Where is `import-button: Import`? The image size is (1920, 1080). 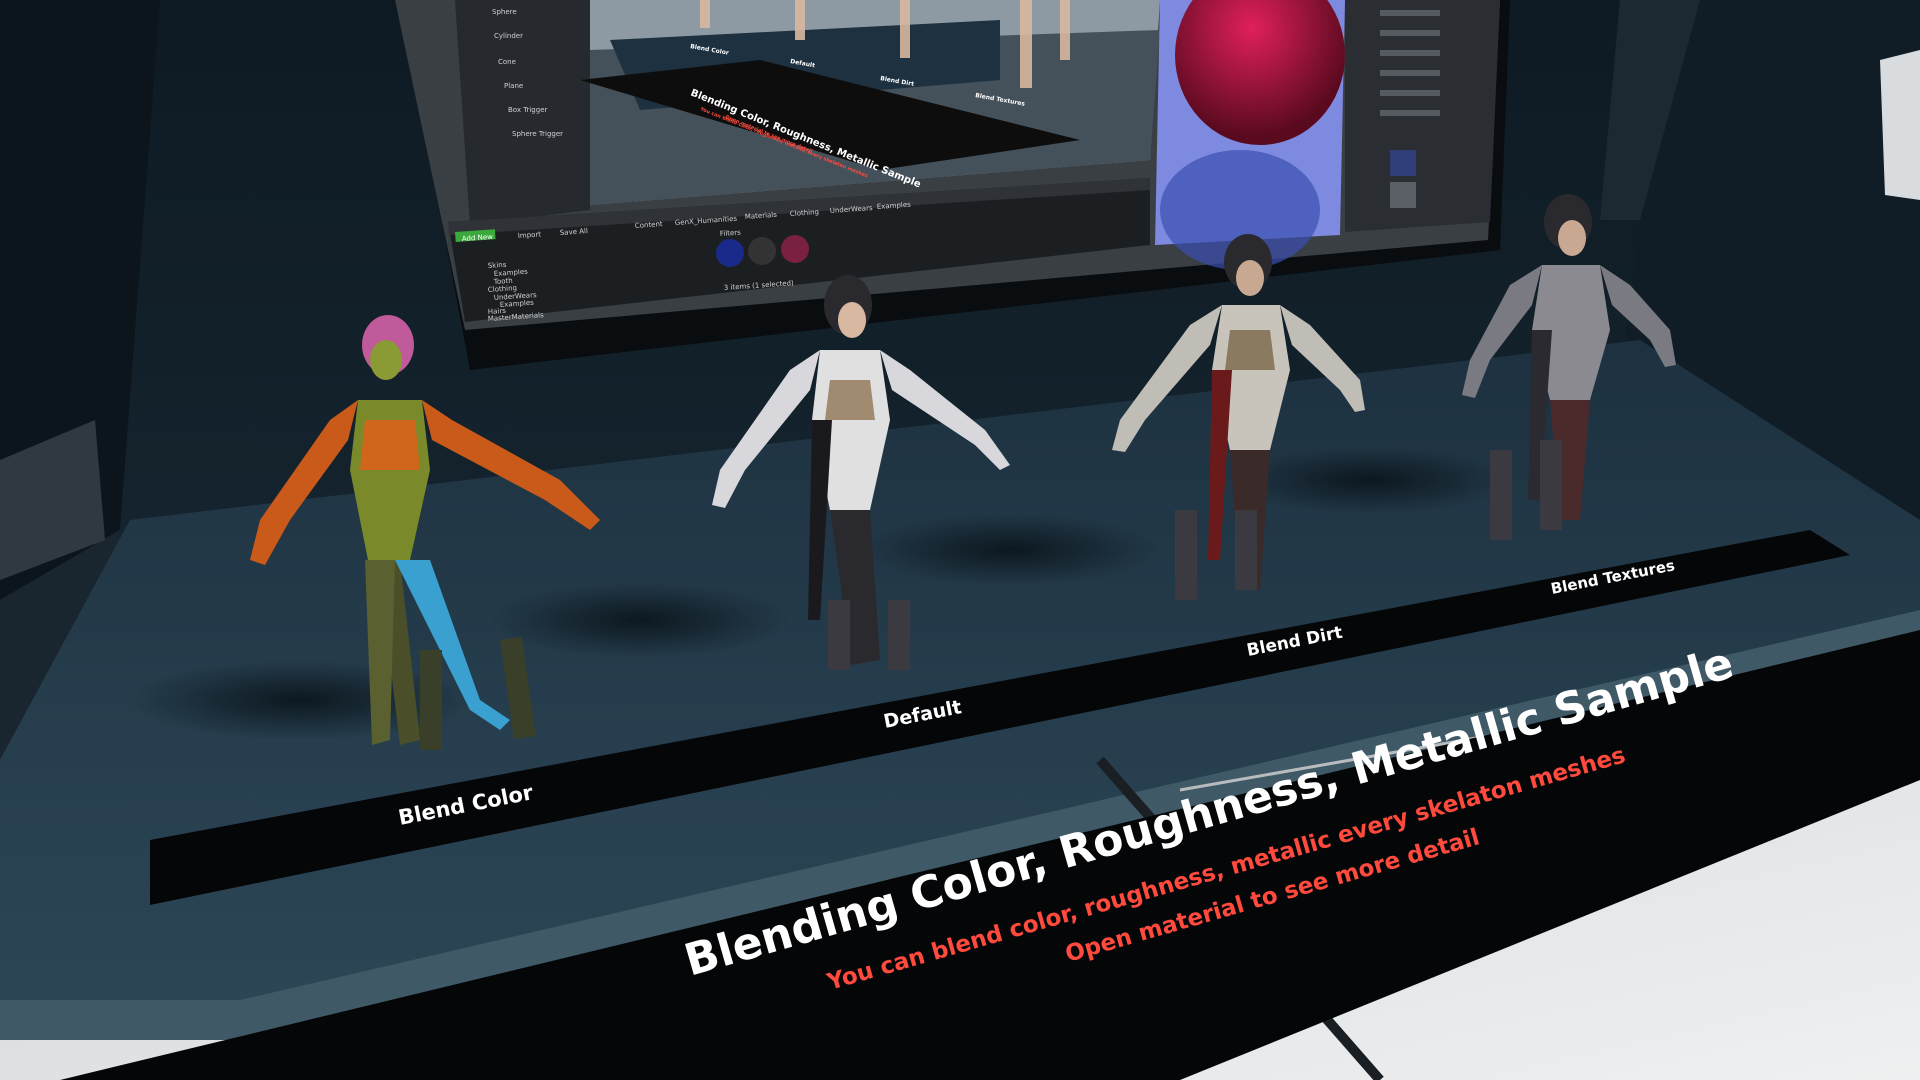
import-button: Import is located at coordinates (530, 235).